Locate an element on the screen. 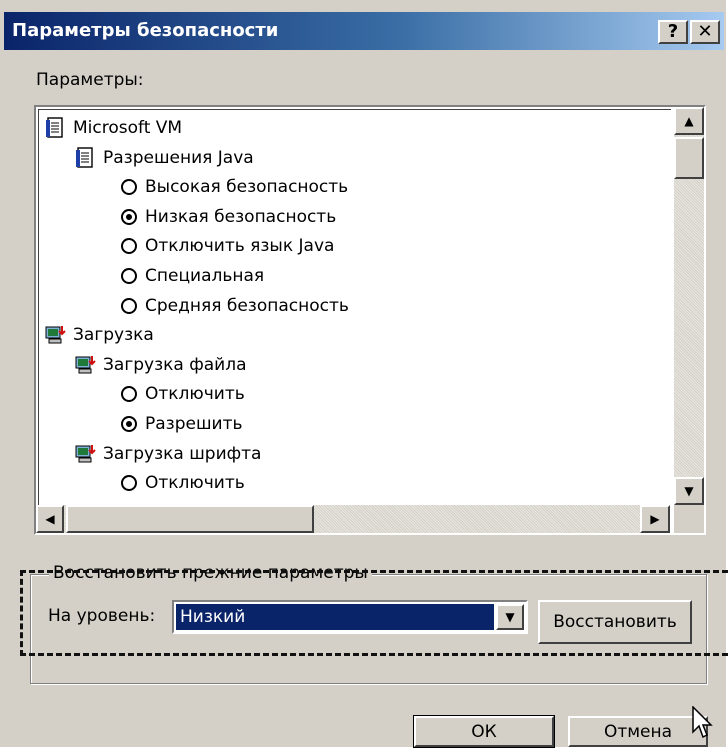  tree-radio-option: Высокая безопасность is located at coordinates (234, 187).